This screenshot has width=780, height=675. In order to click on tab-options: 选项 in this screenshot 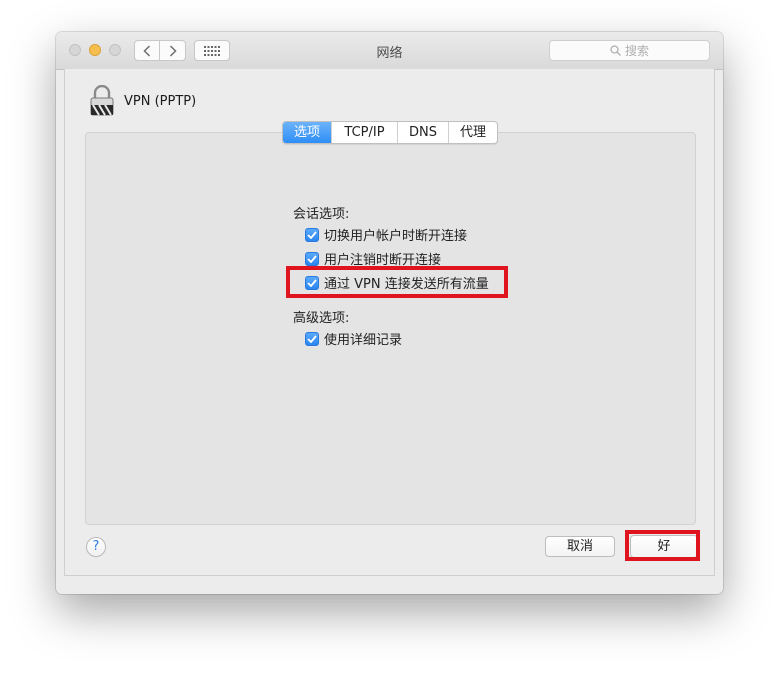, I will do `click(307, 132)`.